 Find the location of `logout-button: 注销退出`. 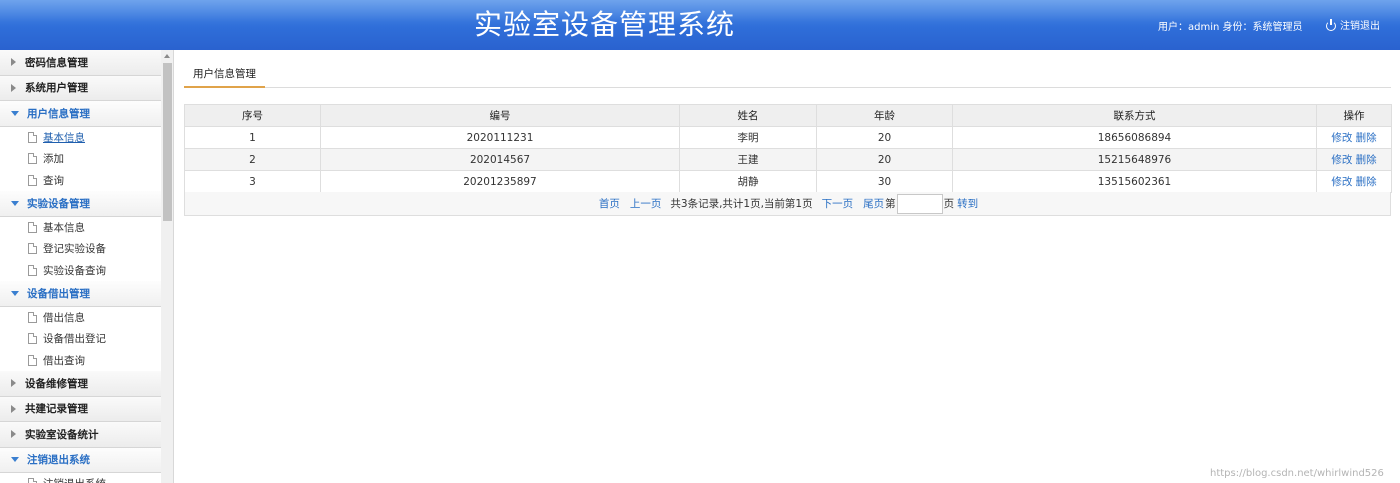

logout-button: 注销退出 is located at coordinates (1353, 24).